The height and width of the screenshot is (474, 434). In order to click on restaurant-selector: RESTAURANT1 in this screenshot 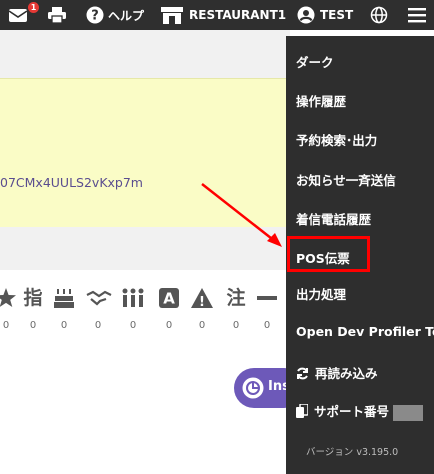, I will do `click(223, 15)`.